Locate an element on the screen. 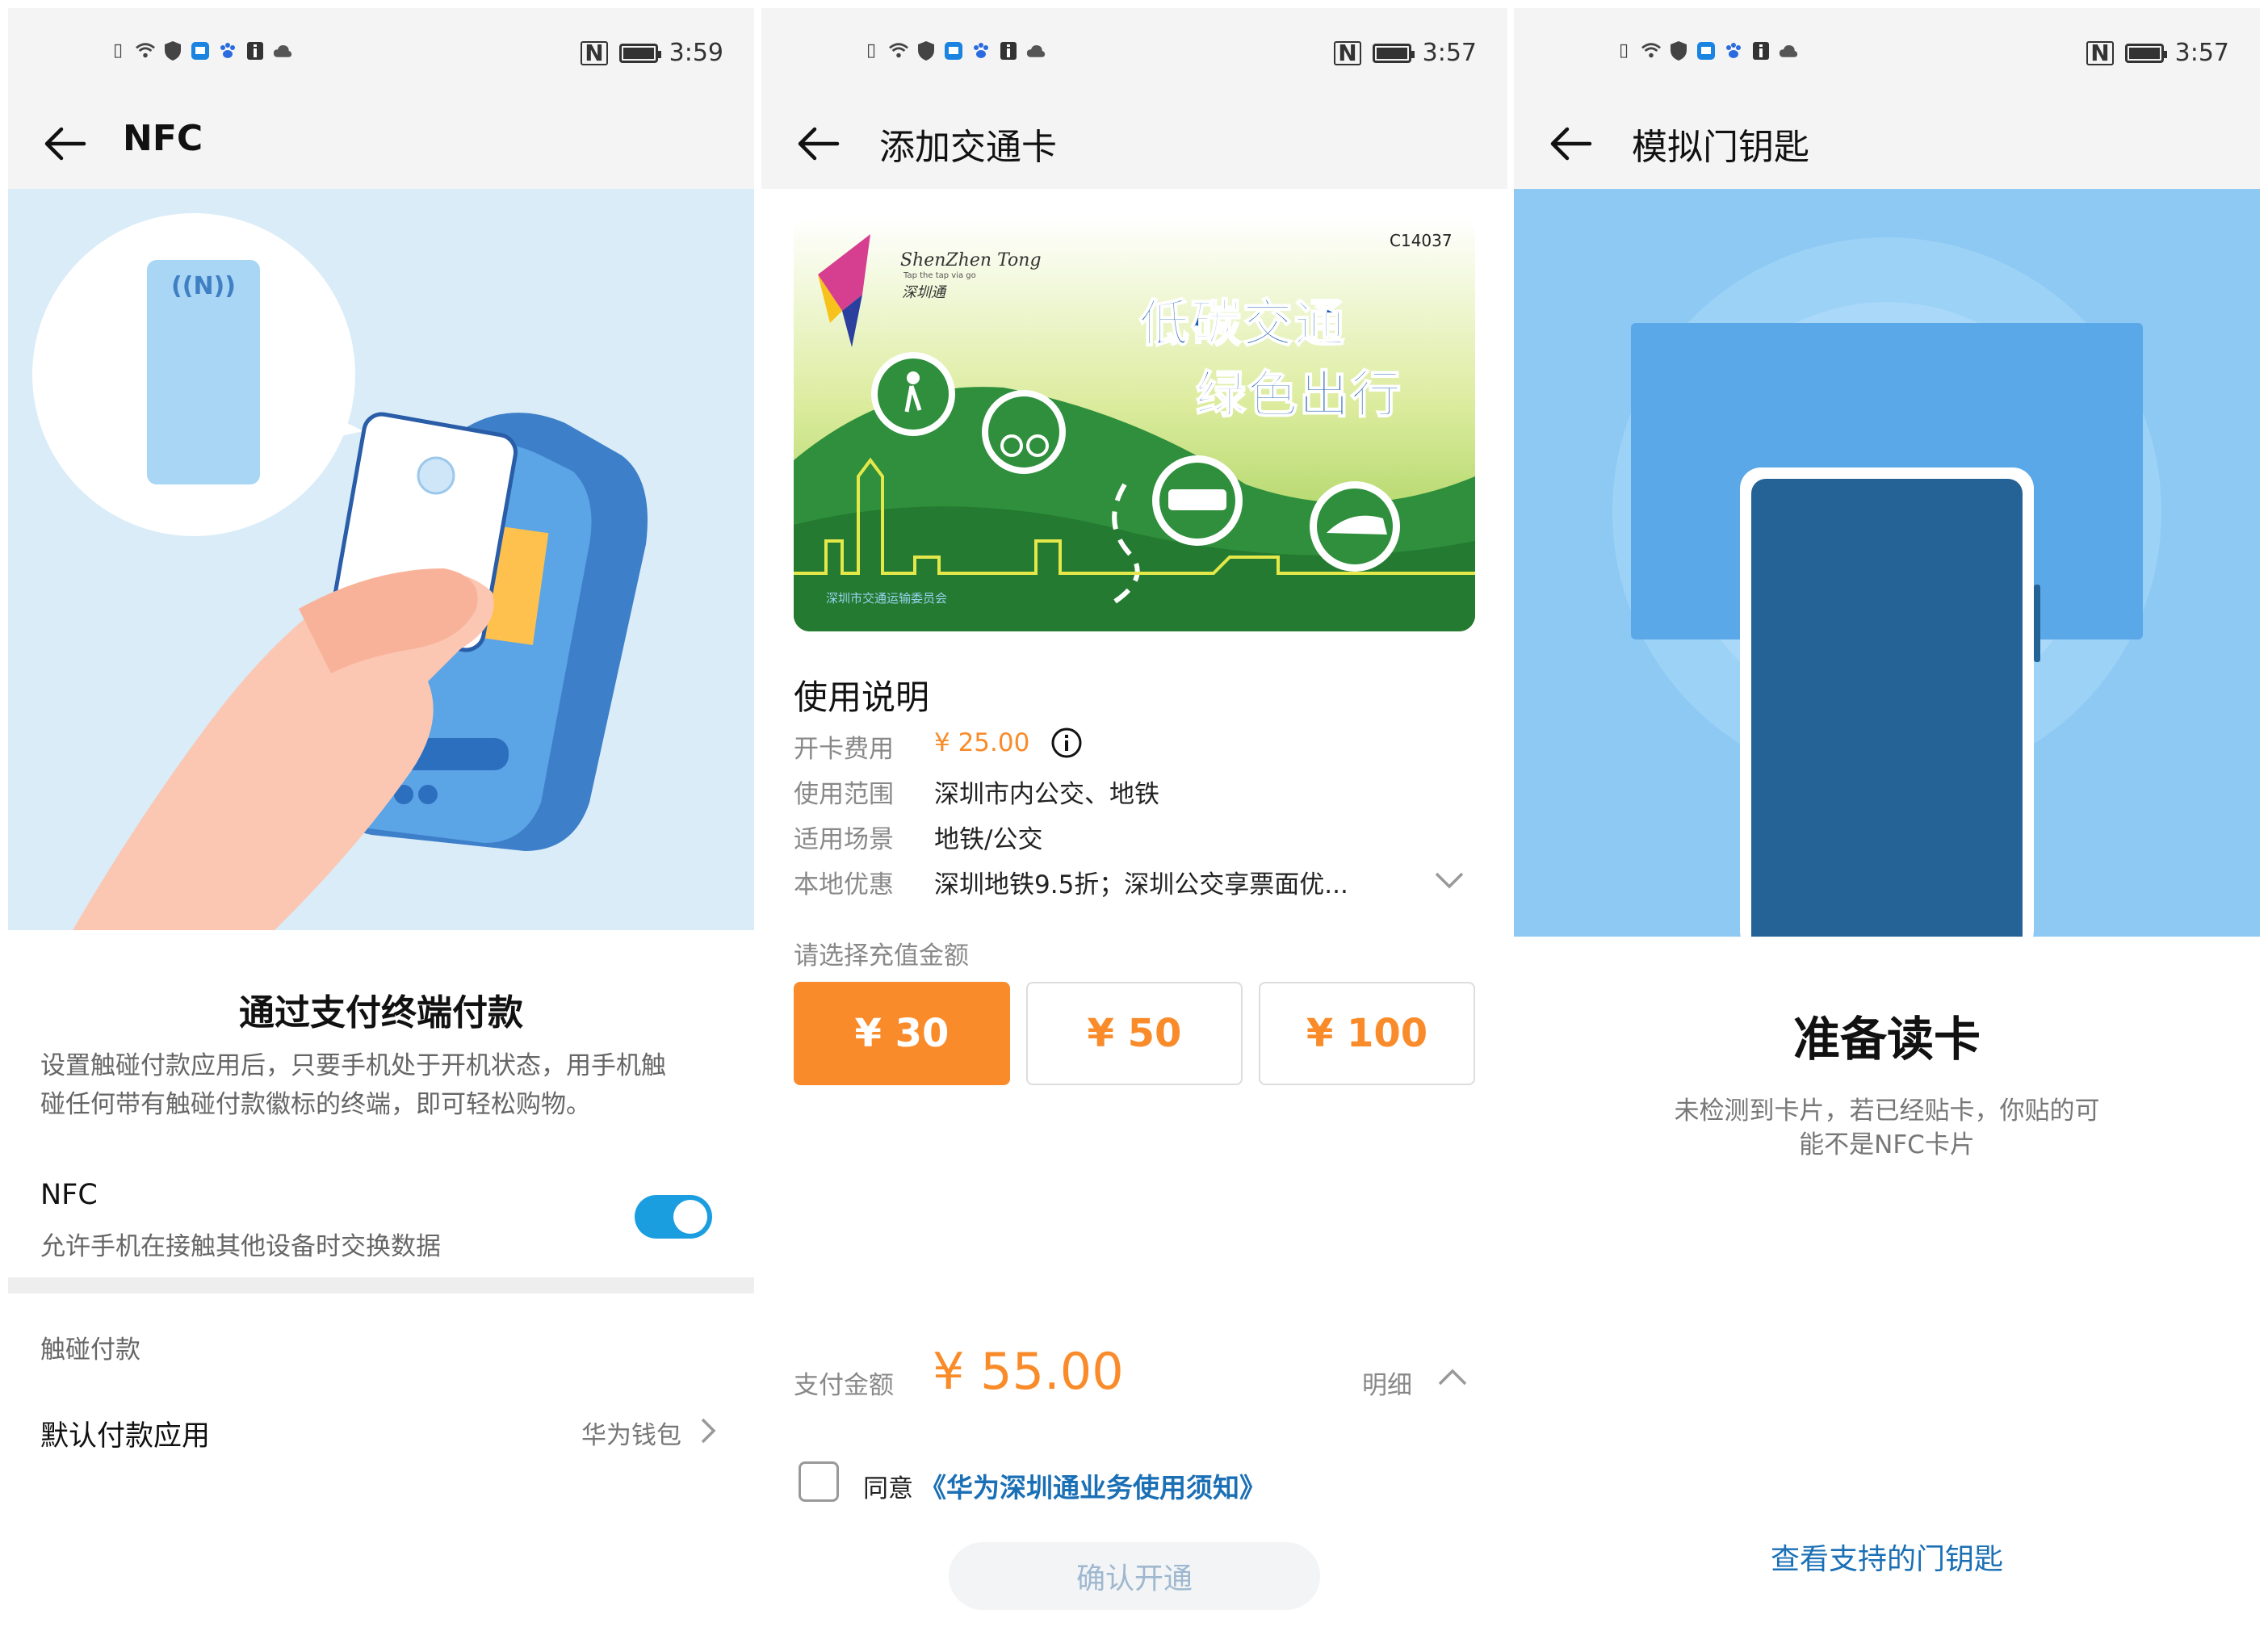 This screenshot has width=2268, height=1631. touch-pay-header: 触碰付款 is located at coordinates (90, 1350).